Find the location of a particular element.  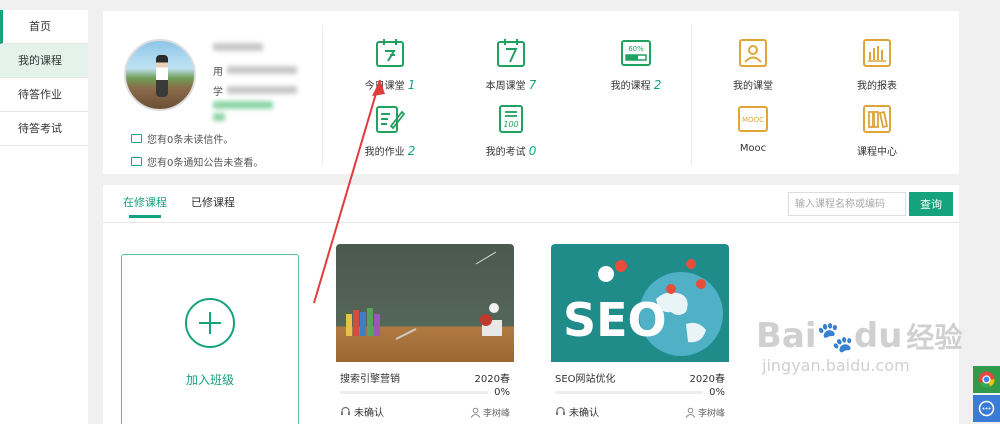

link-label: 我的报表 is located at coordinates (877, 86).